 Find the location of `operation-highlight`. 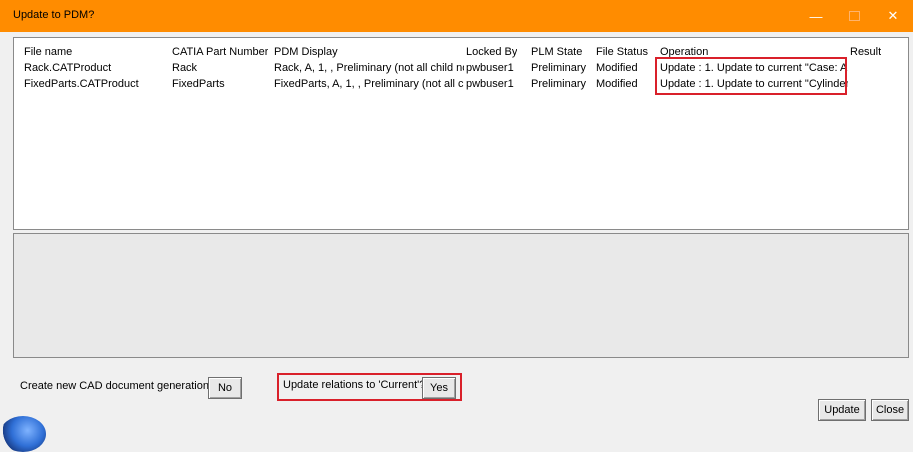

operation-highlight is located at coordinates (751, 76).